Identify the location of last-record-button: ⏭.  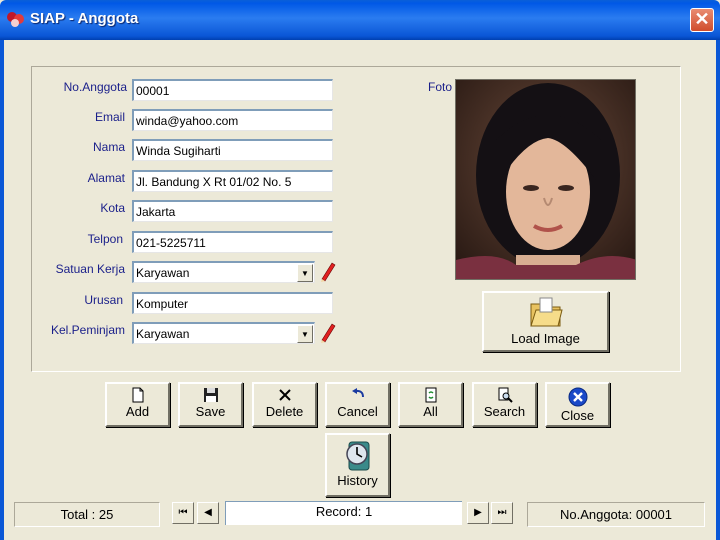
(502, 513).